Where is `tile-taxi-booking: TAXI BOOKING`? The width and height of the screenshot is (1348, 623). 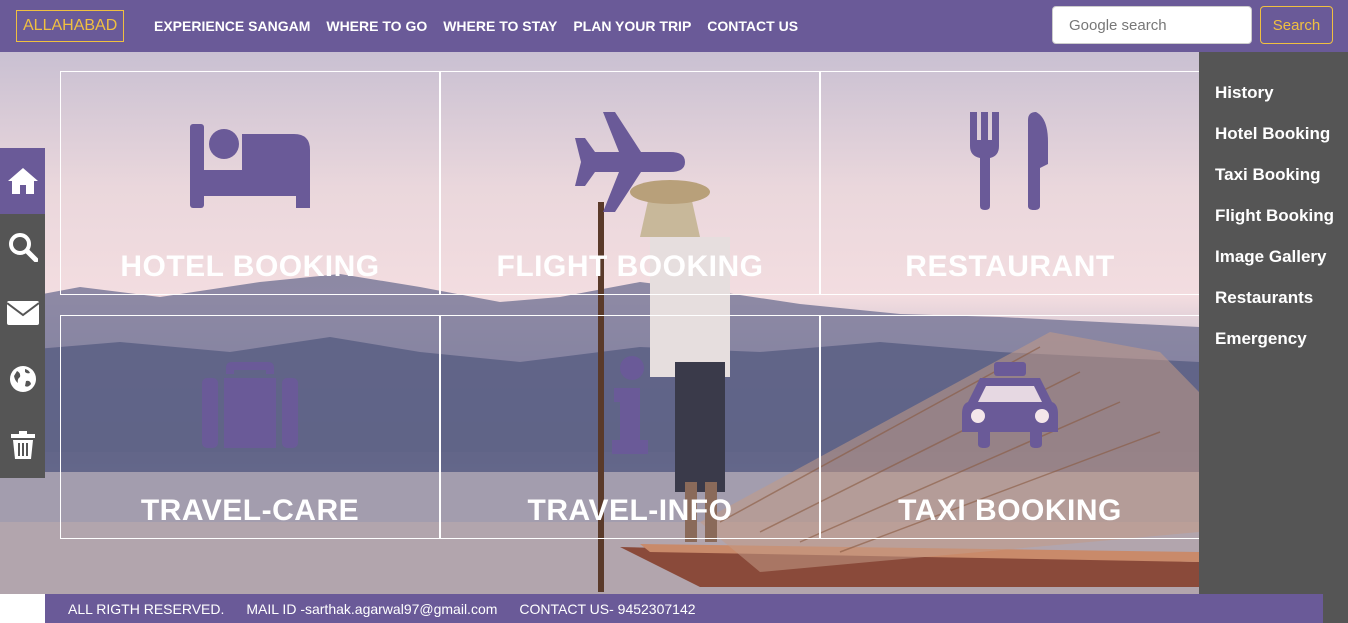 tile-taxi-booking: TAXI BOOKING is located at coordinates (1010, 427).